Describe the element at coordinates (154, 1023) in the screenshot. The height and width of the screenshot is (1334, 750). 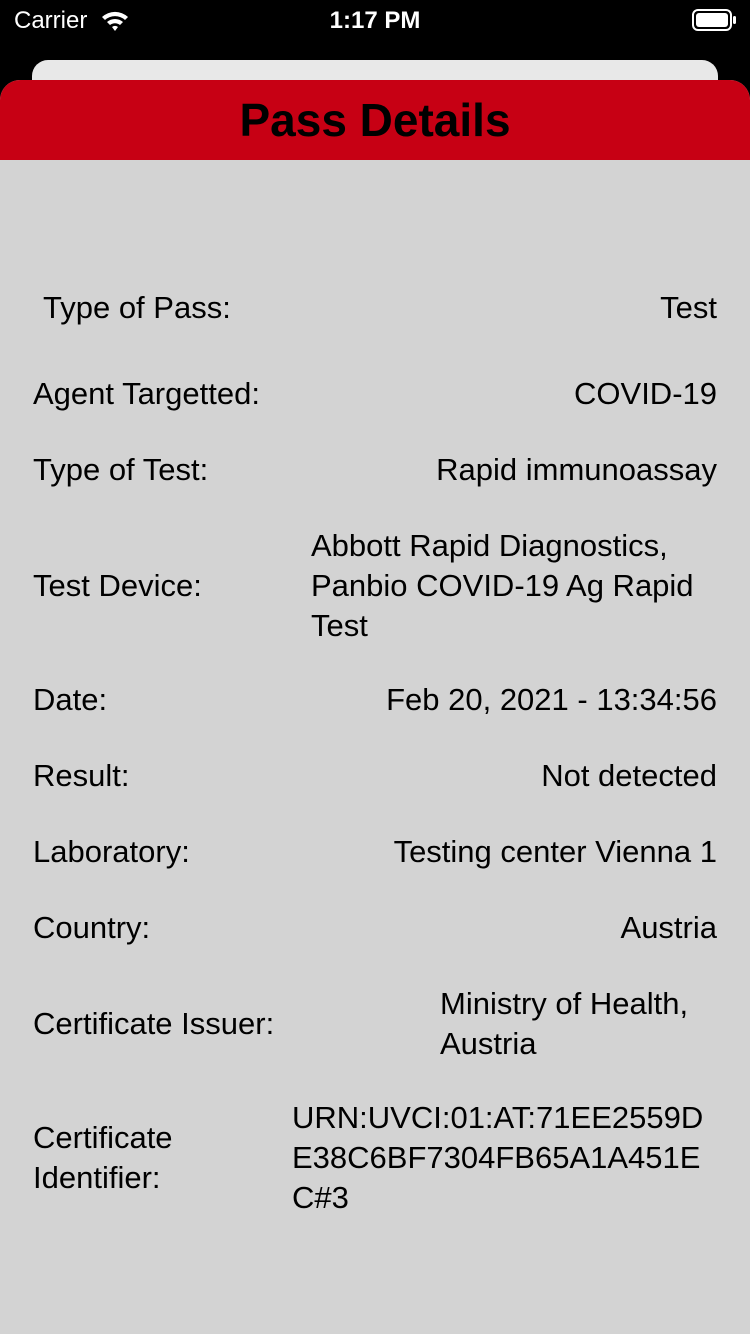
I see `detail-label: Certificate Issuer:` at that location.